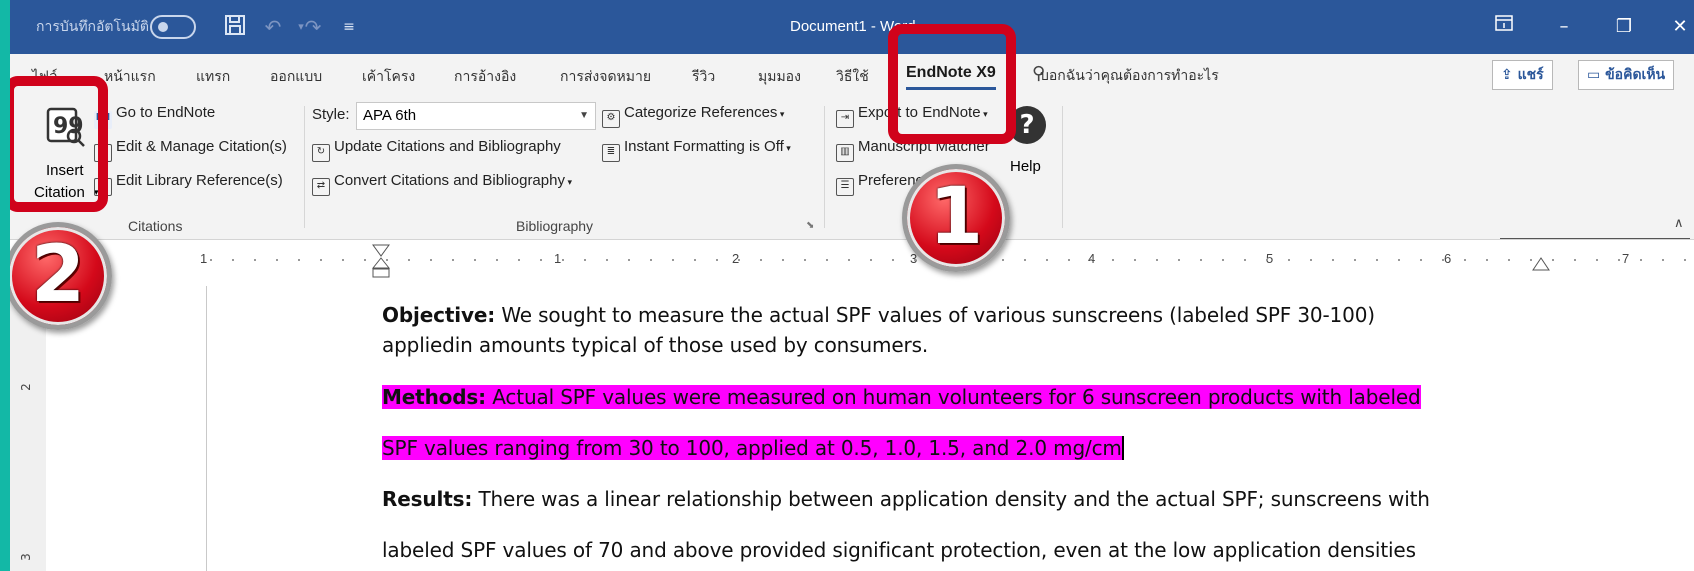 This screenshot has width=1694, height=571. I want to click on close-icon: ✕, so click(1672, 27).